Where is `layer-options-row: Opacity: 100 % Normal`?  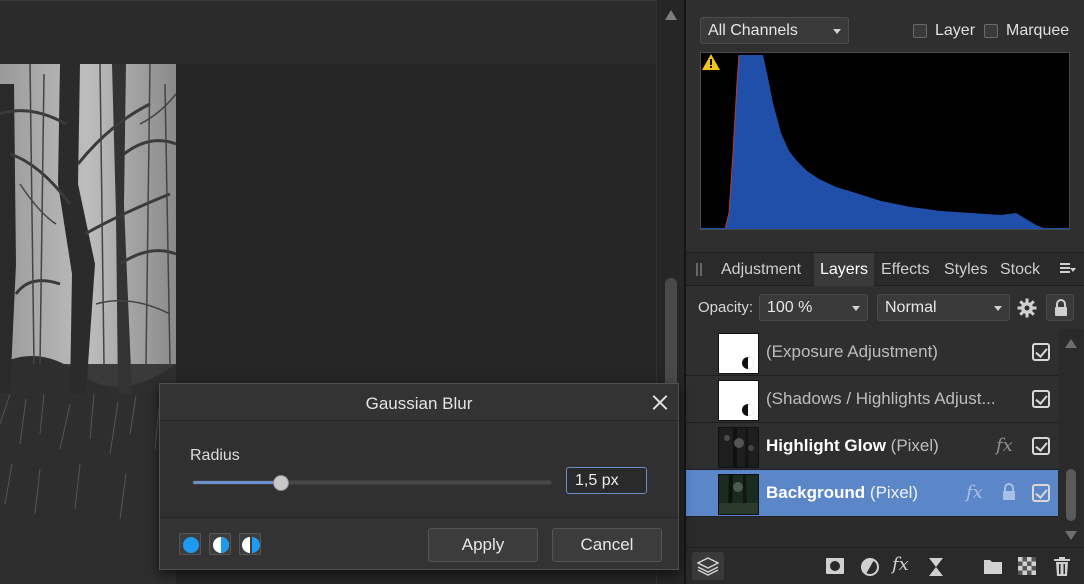 layer-options-row: Opacity: 100 % Normal is located at coordinates (885, 308).